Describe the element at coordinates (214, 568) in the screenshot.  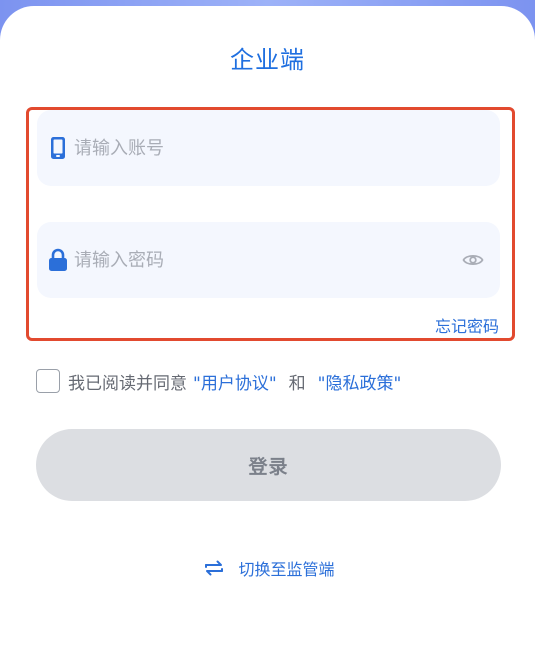
I see `swap-arrows-icon` at that location.